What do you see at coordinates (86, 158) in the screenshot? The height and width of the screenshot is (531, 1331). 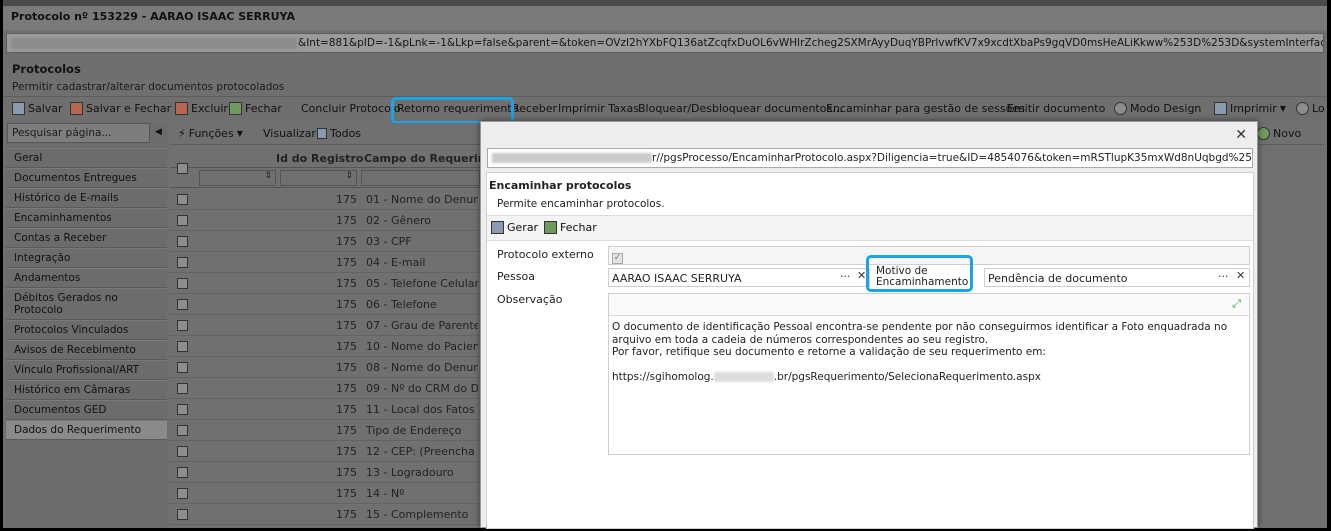 I see `sidebar-item-geral: Geral` at bounding box center [86, 158].